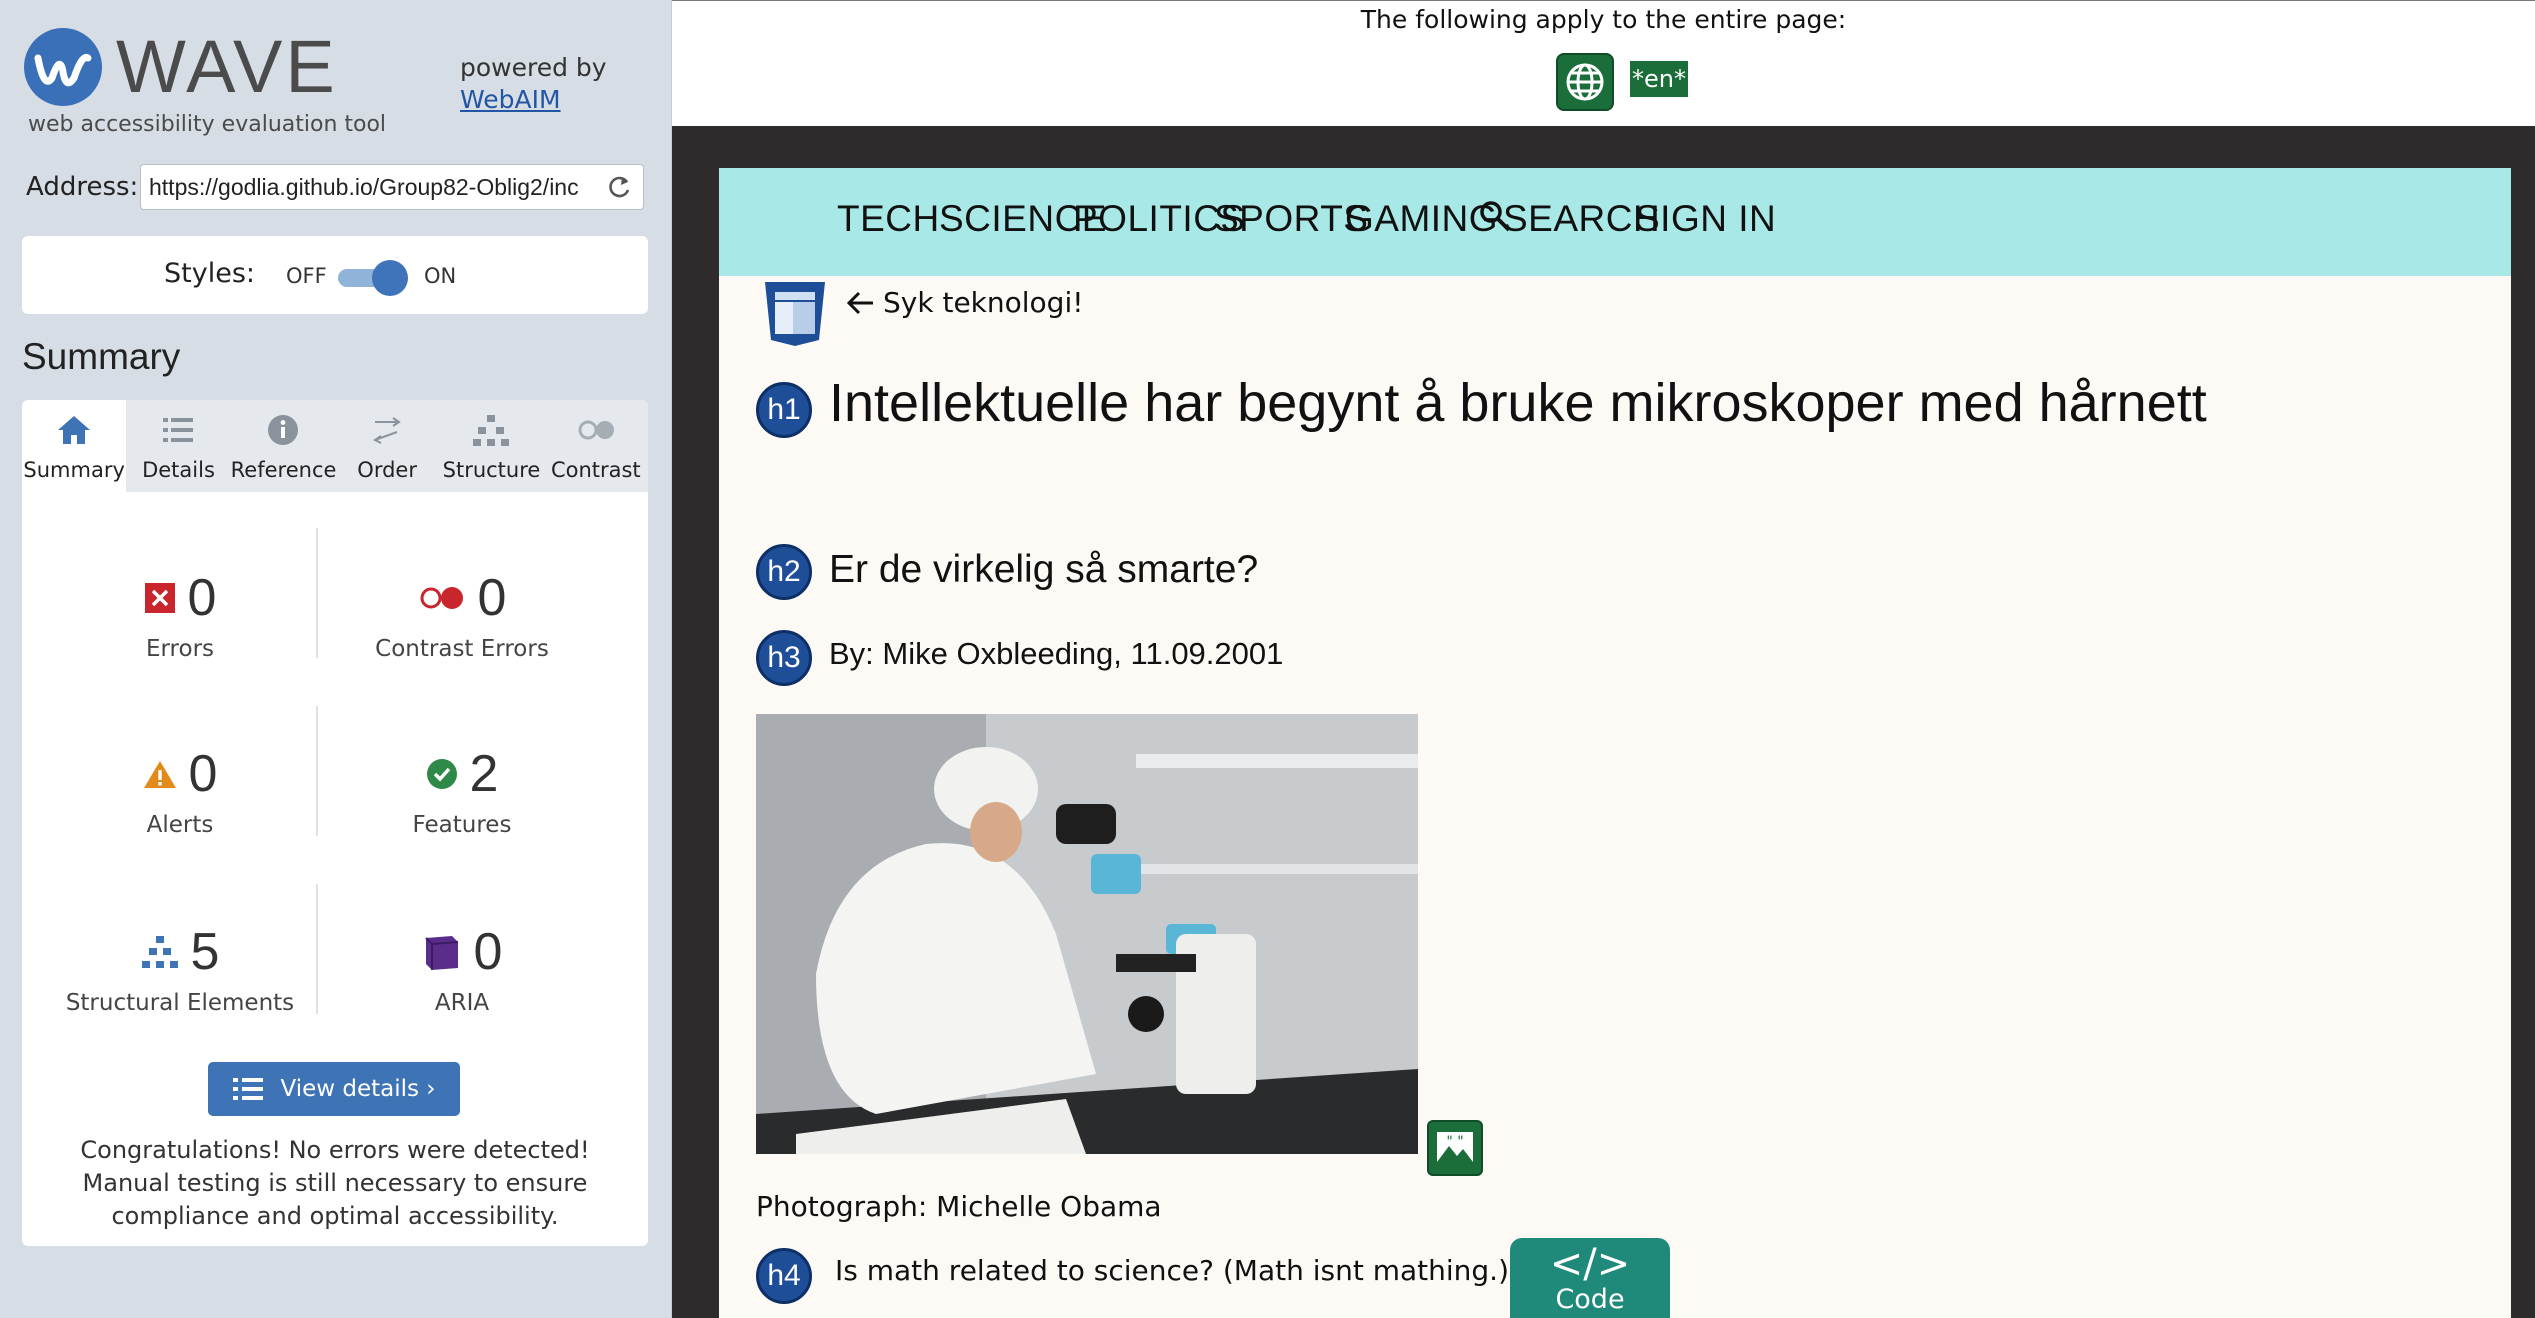  What do you see at coordinates (74, 470) in the screenshot?
I see `tab-label: Summary` at bounding box center [74, 470].